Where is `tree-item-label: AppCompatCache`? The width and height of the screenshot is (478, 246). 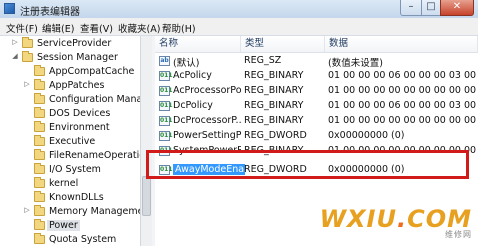 tree-item-label: AppCompatCache is located at coordinates (92, 71).